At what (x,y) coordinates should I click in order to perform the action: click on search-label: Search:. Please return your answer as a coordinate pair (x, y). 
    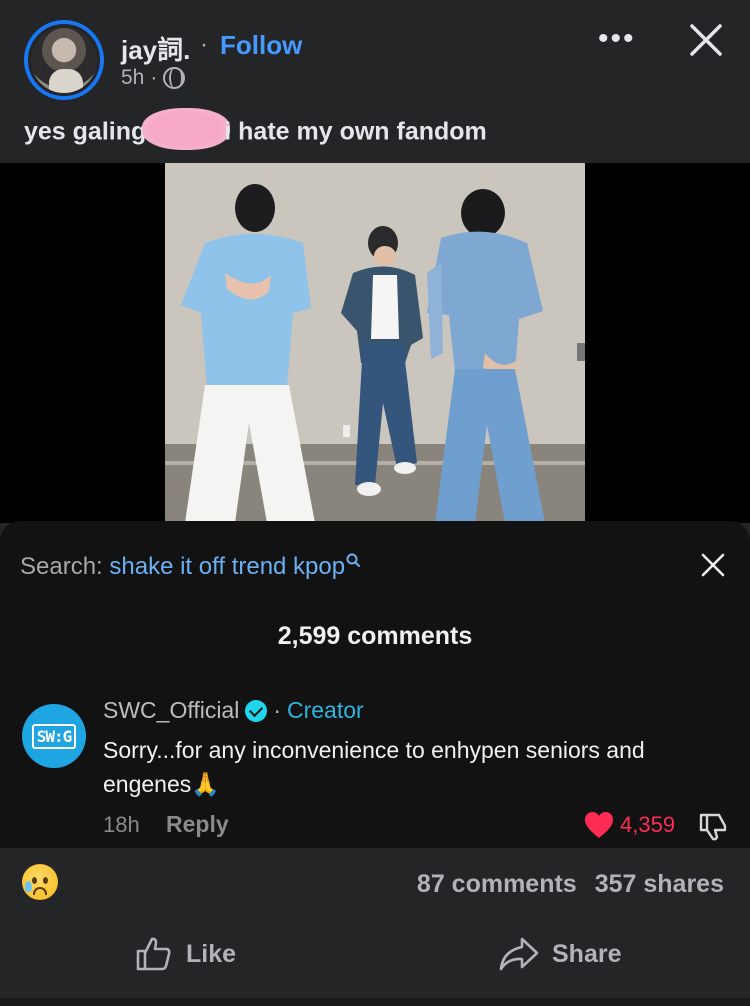
    Looking at the image, I should click on (65, 566).